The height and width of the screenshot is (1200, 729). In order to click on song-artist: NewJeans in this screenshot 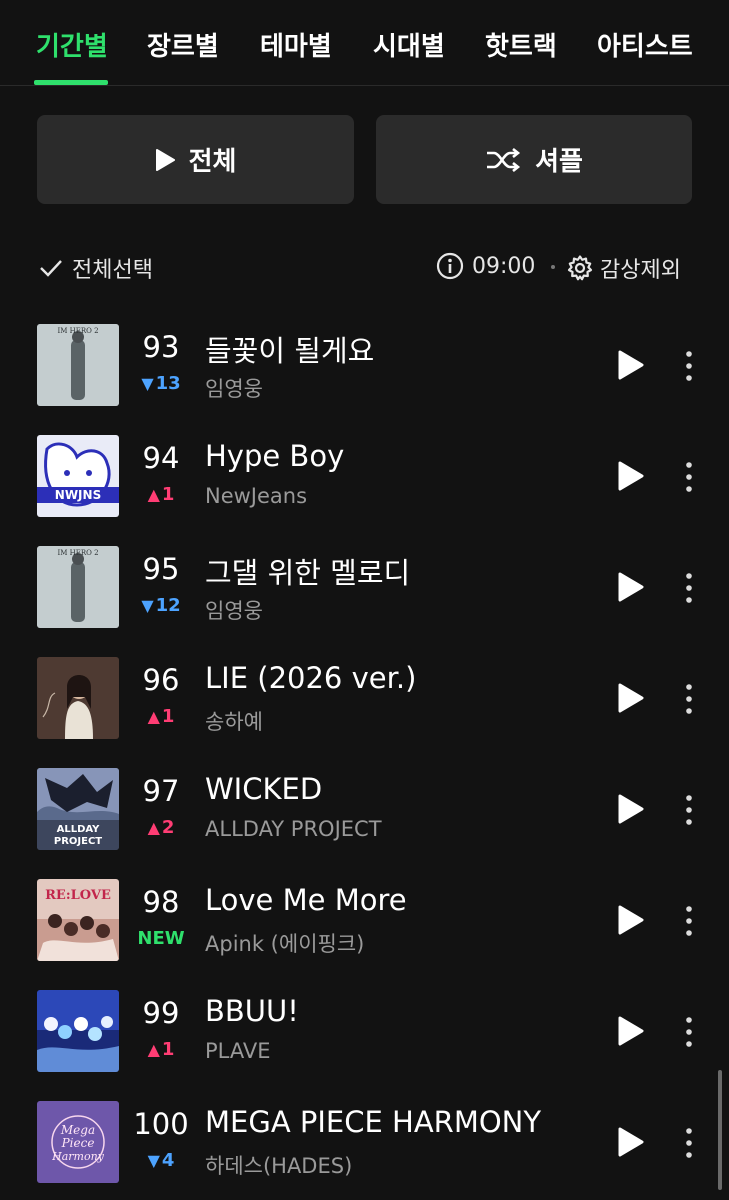, I will do `click(256, 496)`.